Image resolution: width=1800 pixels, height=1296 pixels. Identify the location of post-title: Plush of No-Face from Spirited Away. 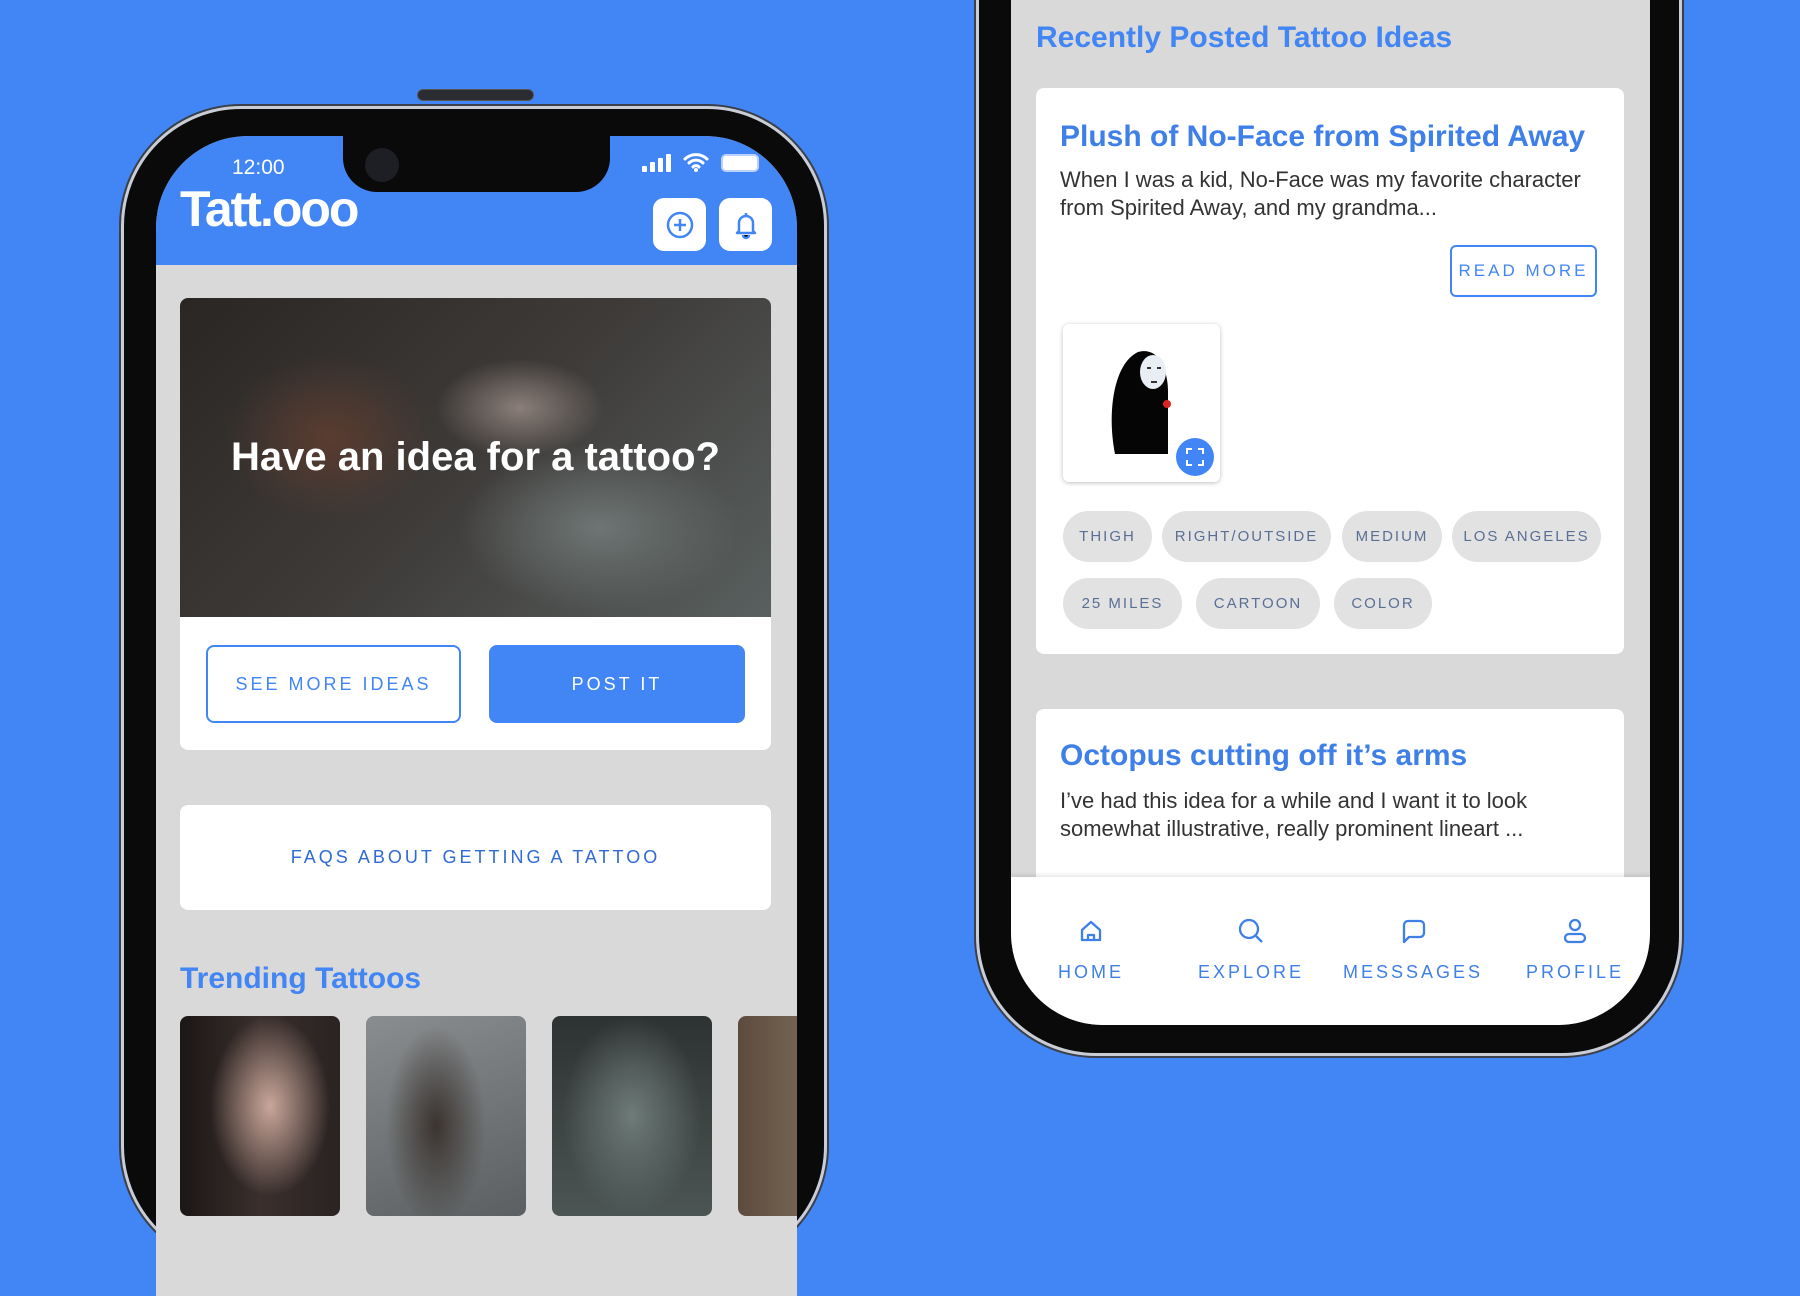
(1322, 137).